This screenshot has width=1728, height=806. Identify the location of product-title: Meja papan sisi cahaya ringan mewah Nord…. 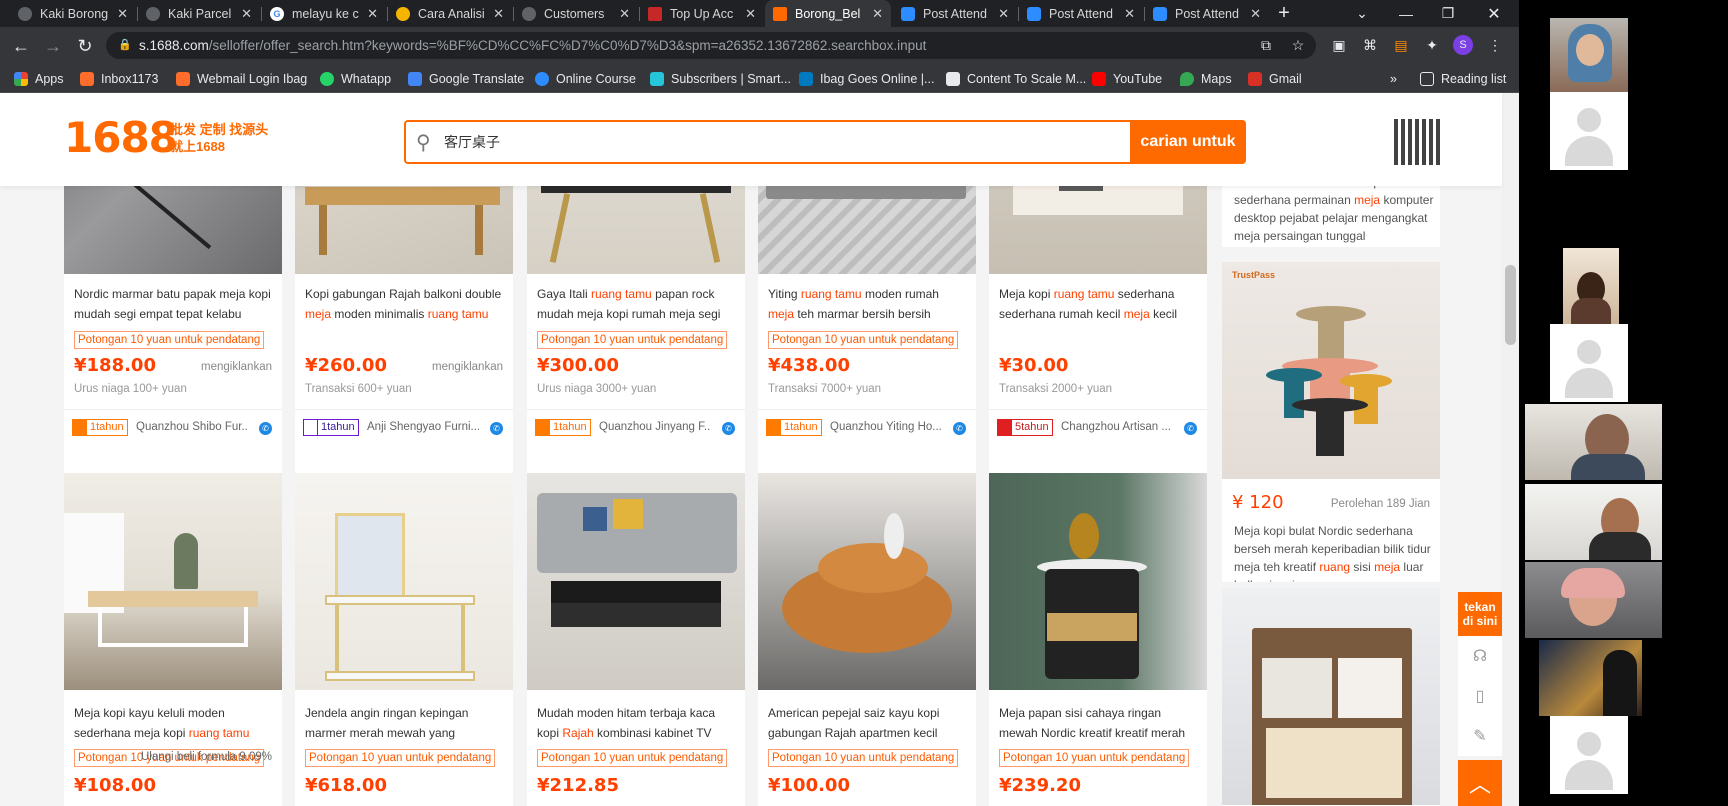
(1099, 723).